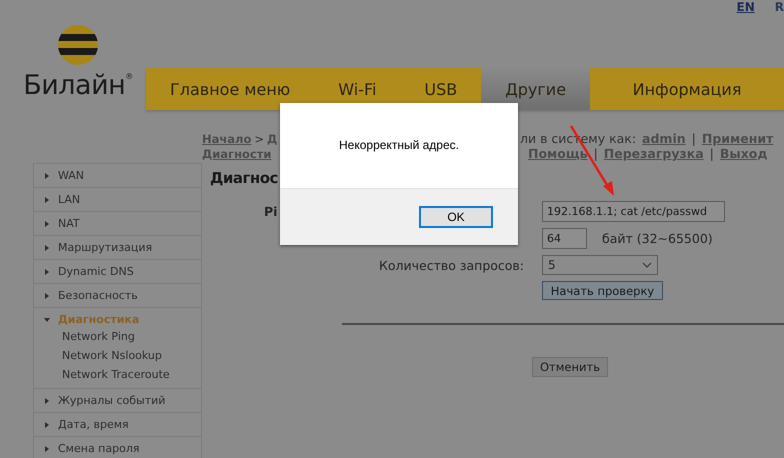  Describe the element at coordinates (122, 223) in the screenshot. I see `sidebar-item: NAT` at that location.